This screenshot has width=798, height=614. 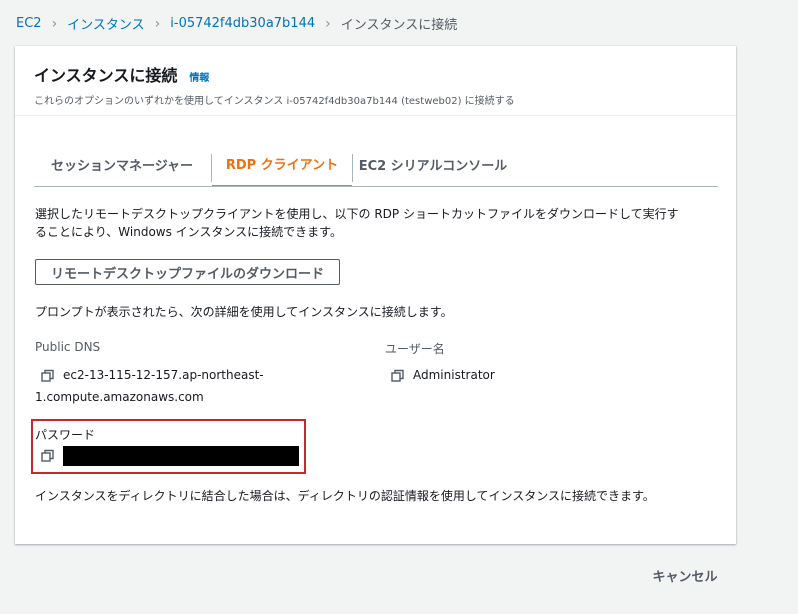 I want to click on username-label: ユーザー名, so click(x=415, y=349).